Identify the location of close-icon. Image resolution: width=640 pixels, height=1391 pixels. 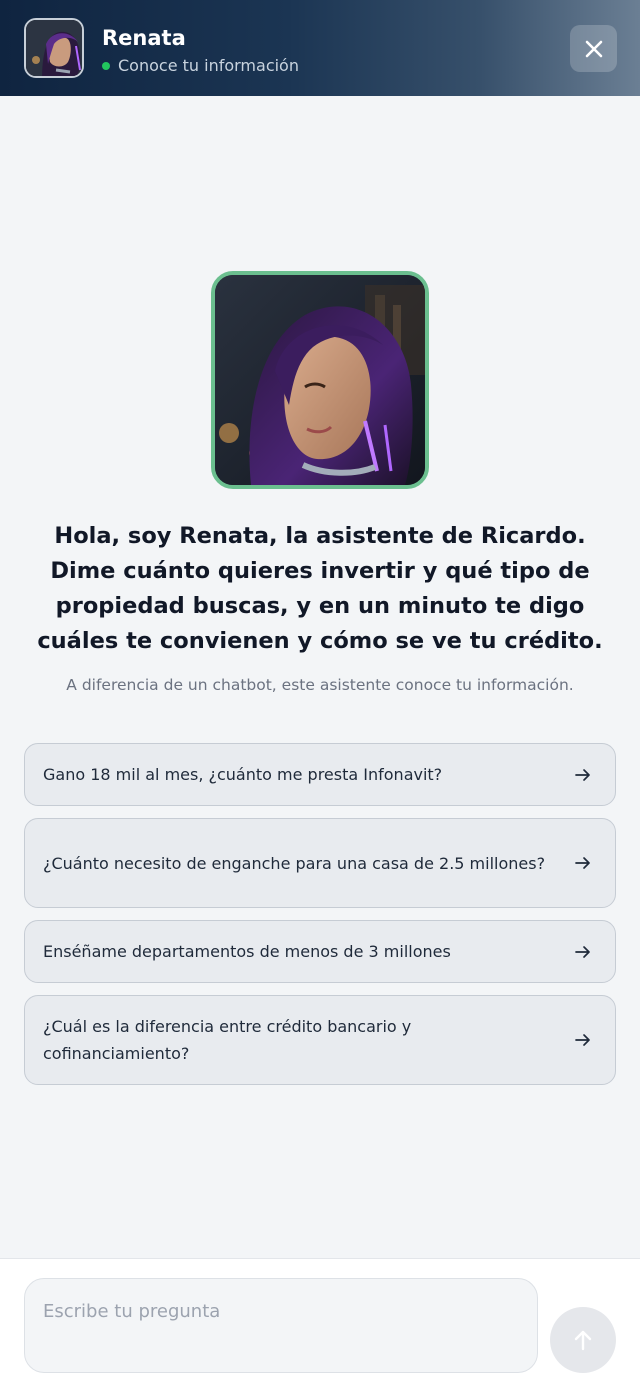
(593, 48).